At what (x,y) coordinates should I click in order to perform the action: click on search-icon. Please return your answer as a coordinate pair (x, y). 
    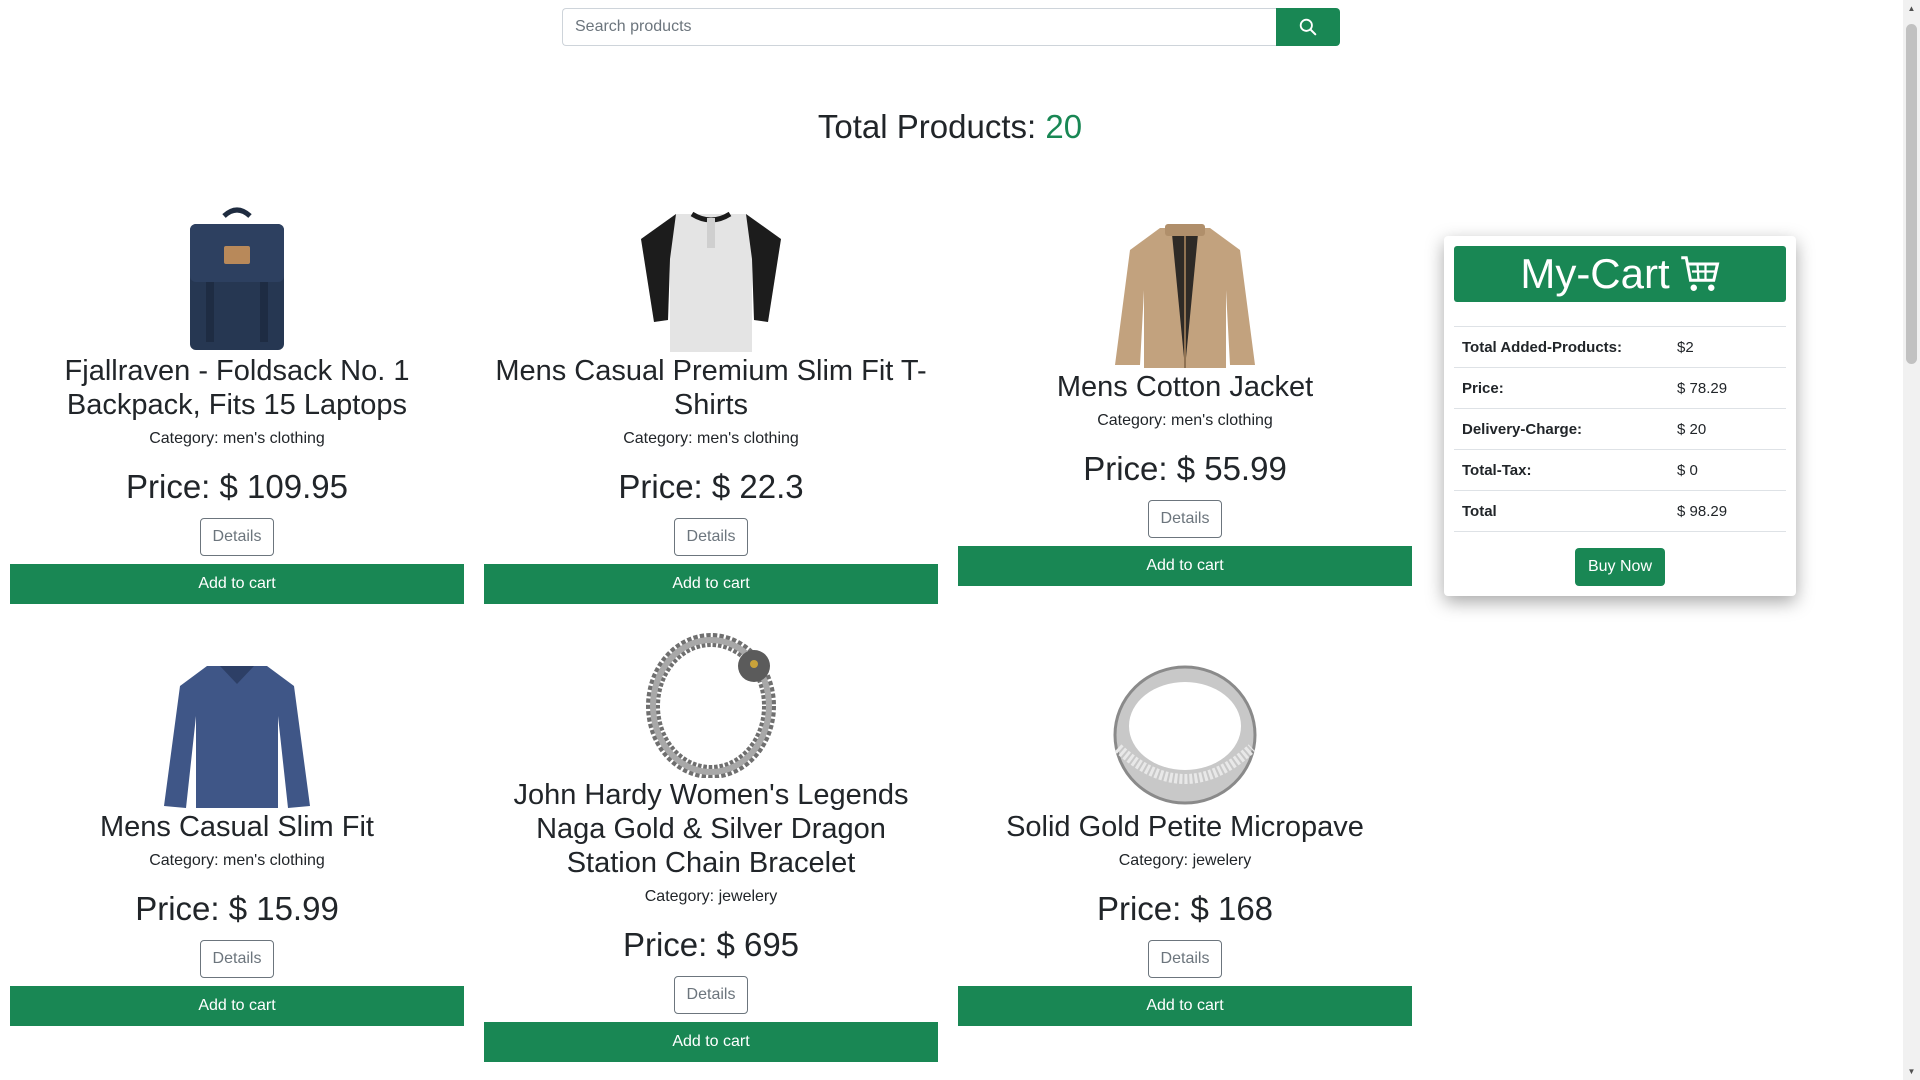
    Looking at the image, I should click on (1308, 27).